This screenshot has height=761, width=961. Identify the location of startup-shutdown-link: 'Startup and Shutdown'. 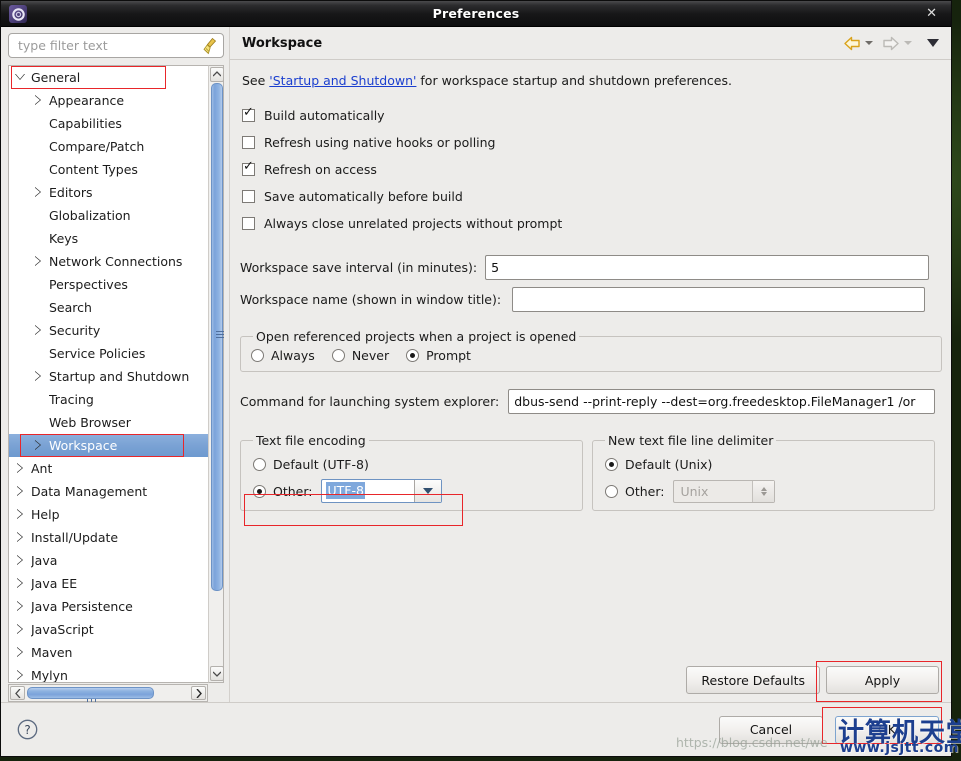
(342, 80).